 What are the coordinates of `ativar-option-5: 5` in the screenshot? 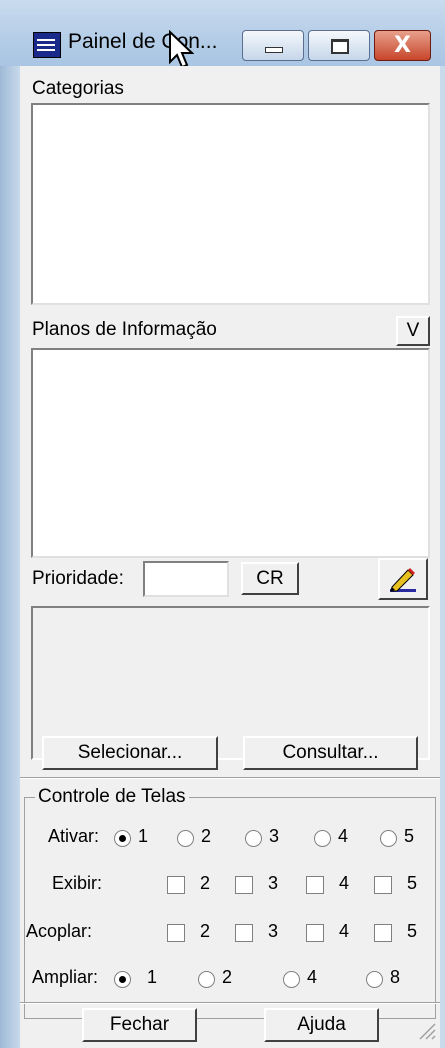 It's located at (409, 836).